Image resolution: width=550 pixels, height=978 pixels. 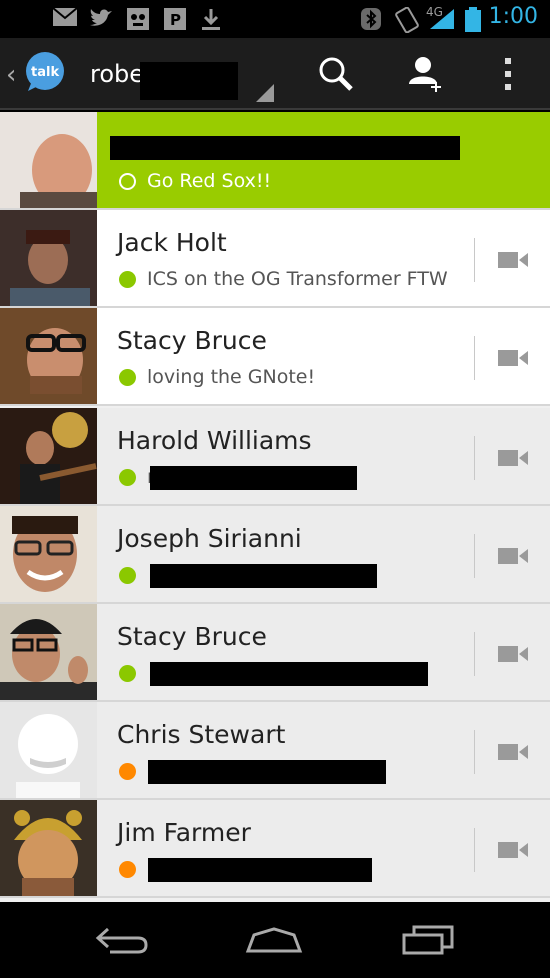 I want to click on overflow-menu-button, so click(x=508, y=74).